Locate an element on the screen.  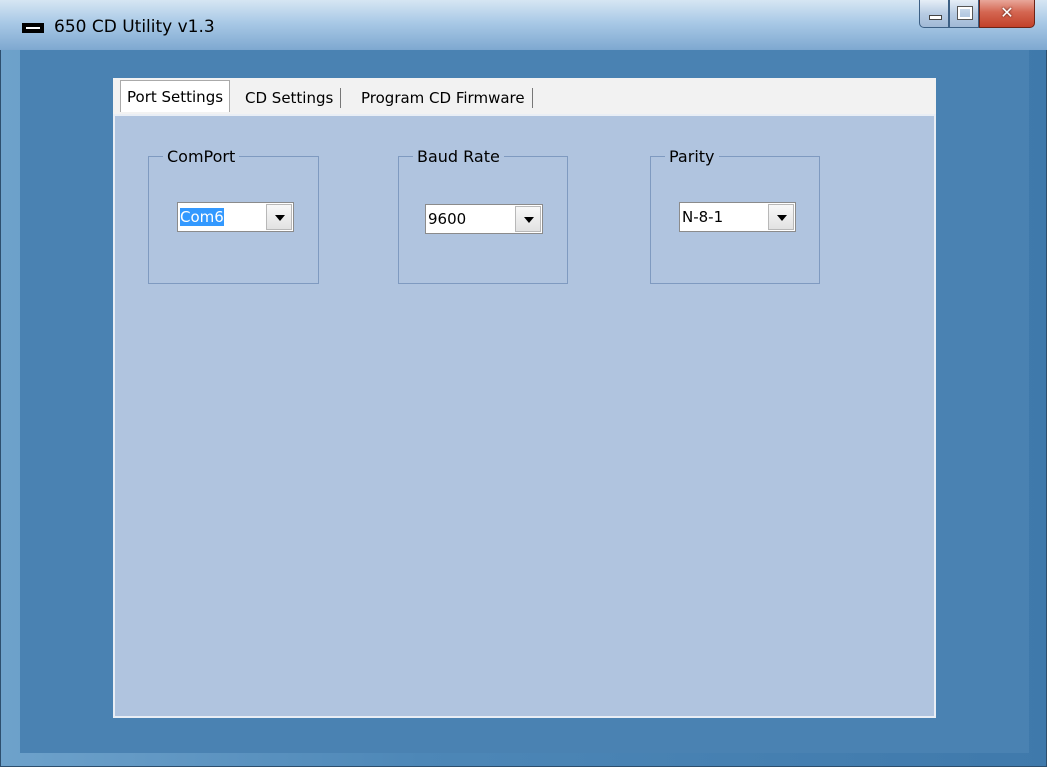
minimize-icon is located at coordinates (935, 17).